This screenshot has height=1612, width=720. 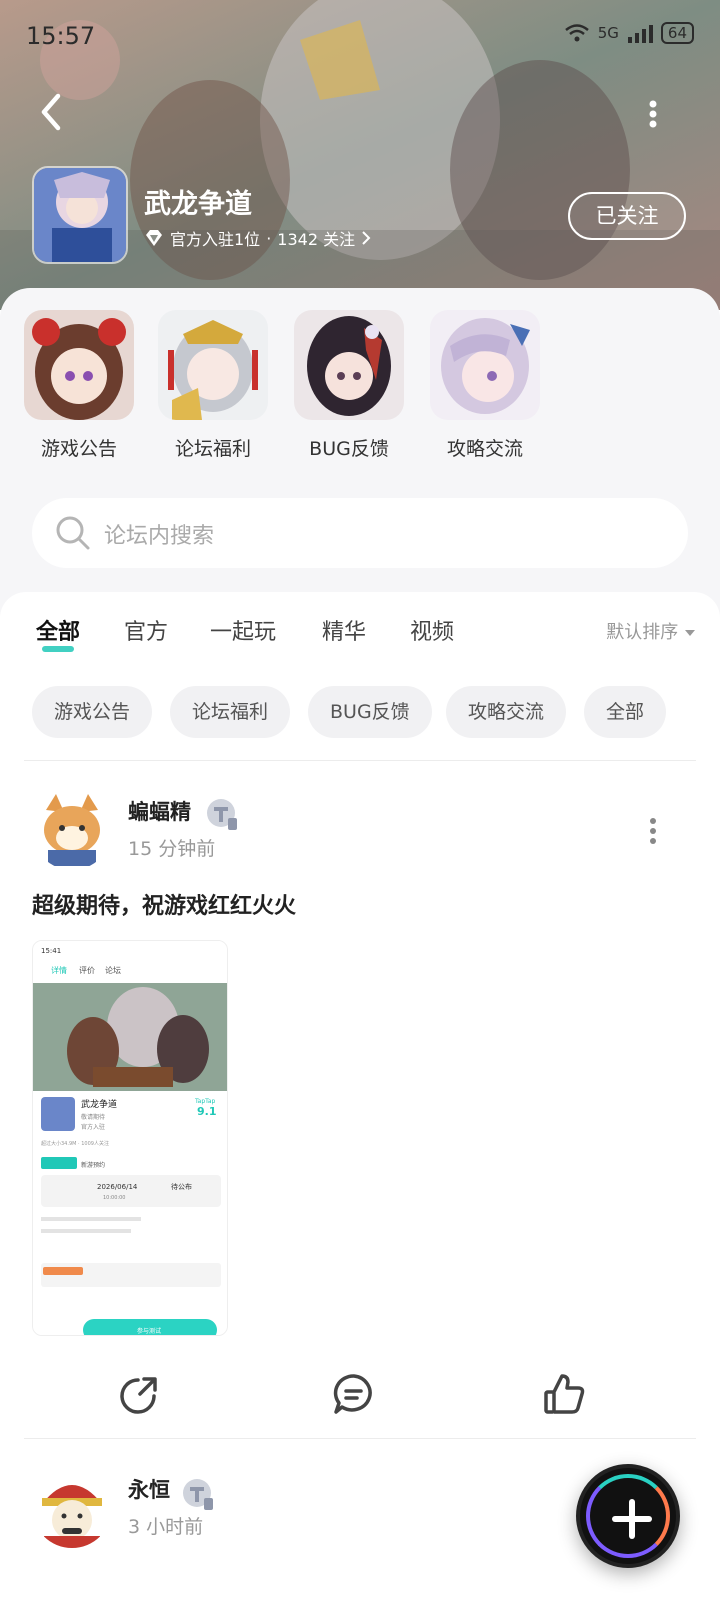 What do you see at coordinates (627, 216) in the screenshot?
I see `follow-button: 已关注` at bounding box center [627, 216].